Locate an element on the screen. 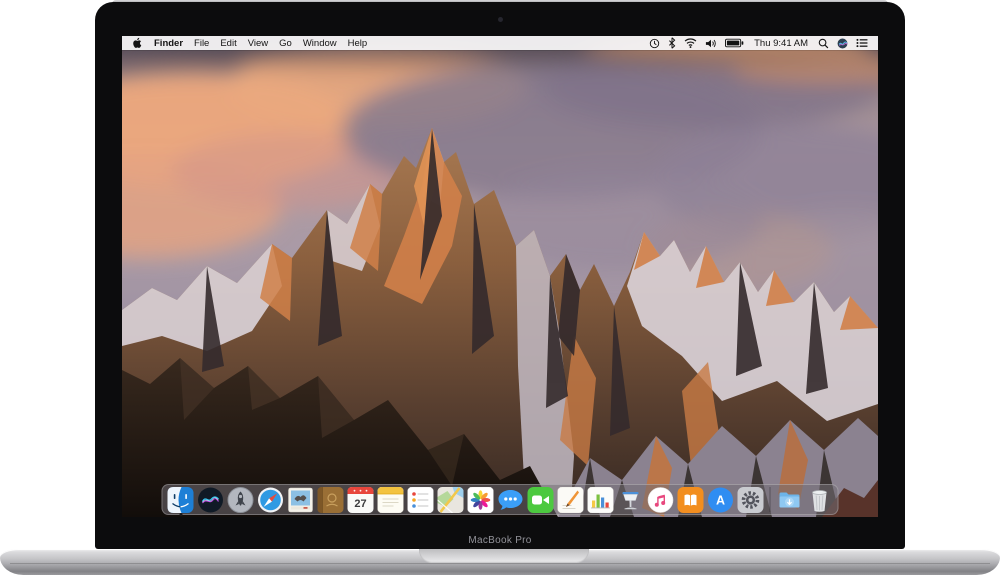 The width and height of the screenshot is (1000, 579). dock-item-messages is located at coordinates (511, 500).